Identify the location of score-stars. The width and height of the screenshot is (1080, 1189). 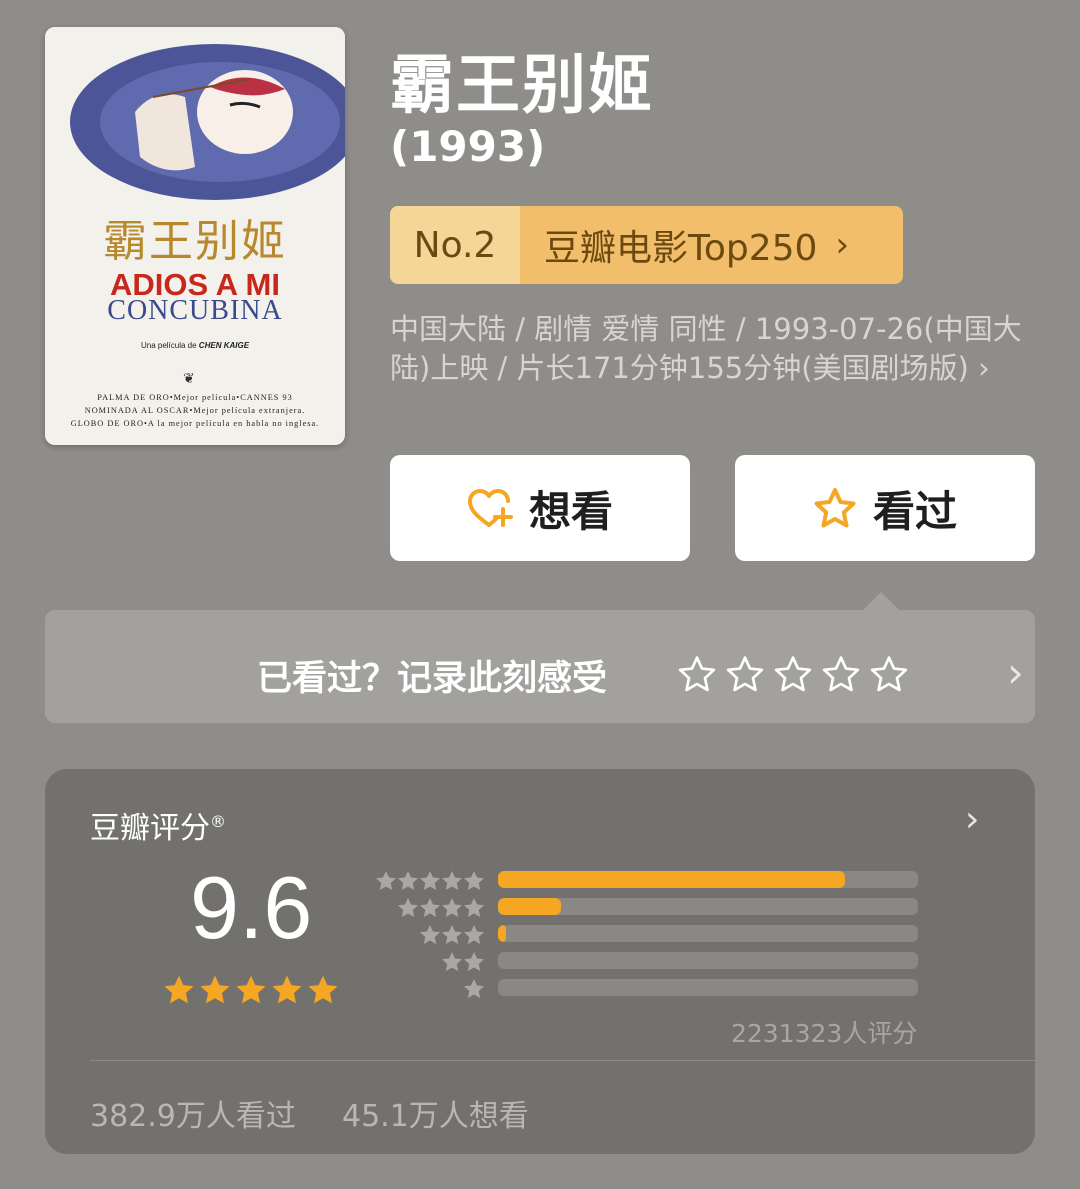
(251, 989).